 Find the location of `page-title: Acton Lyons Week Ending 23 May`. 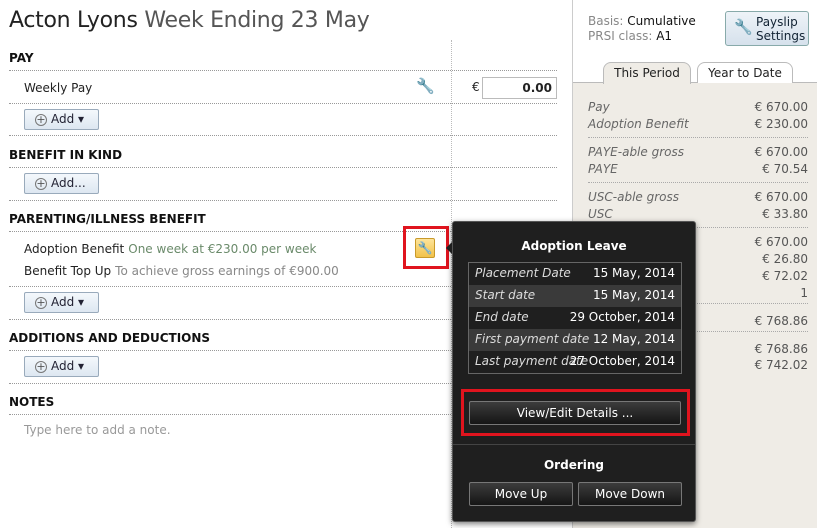

page-title: Acton Lyons Week Ending 23 May is located at coordinates (189, 20).